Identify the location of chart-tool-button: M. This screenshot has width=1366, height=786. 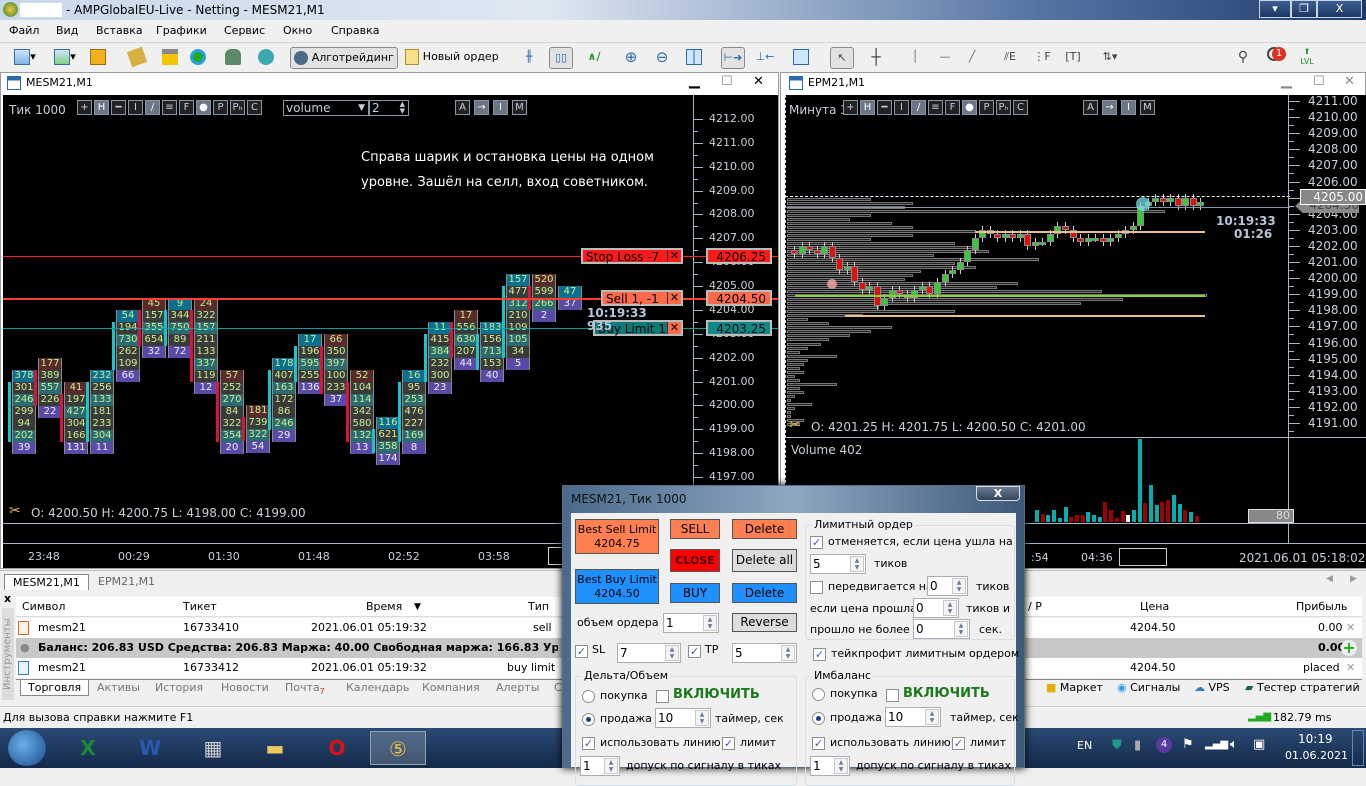
(519, 107).